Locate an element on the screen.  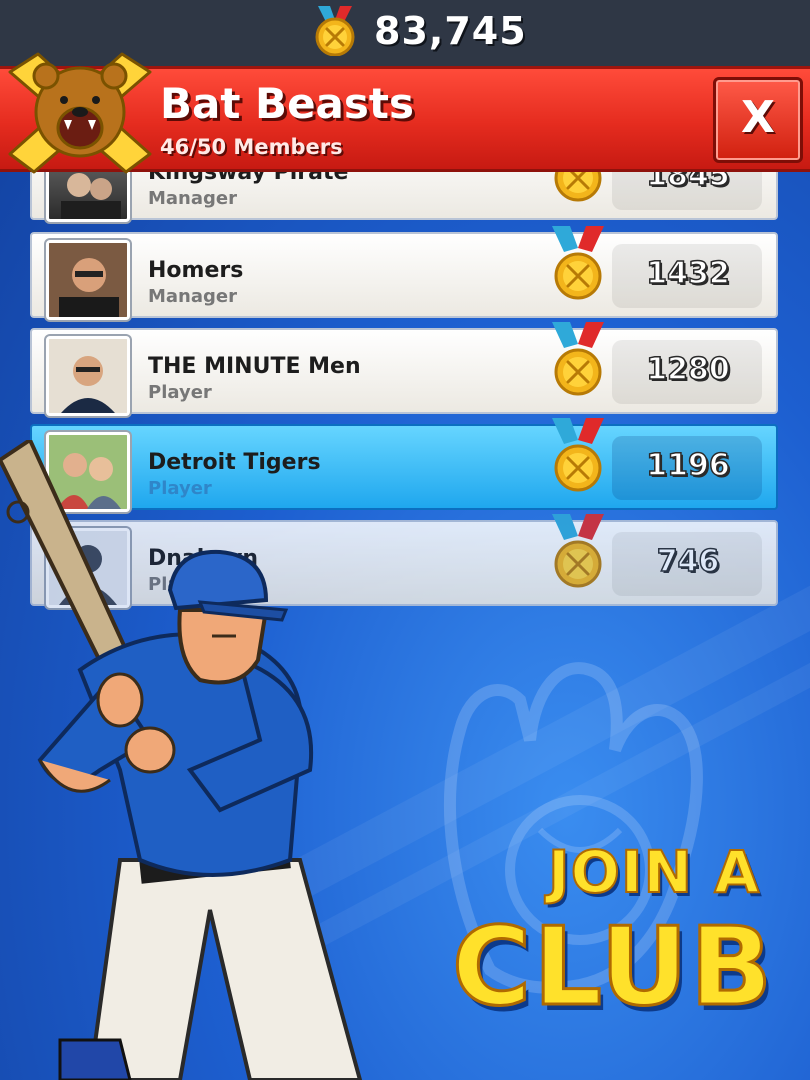
club-member-count: 46/50 Members is located at coordinates (251, 147).